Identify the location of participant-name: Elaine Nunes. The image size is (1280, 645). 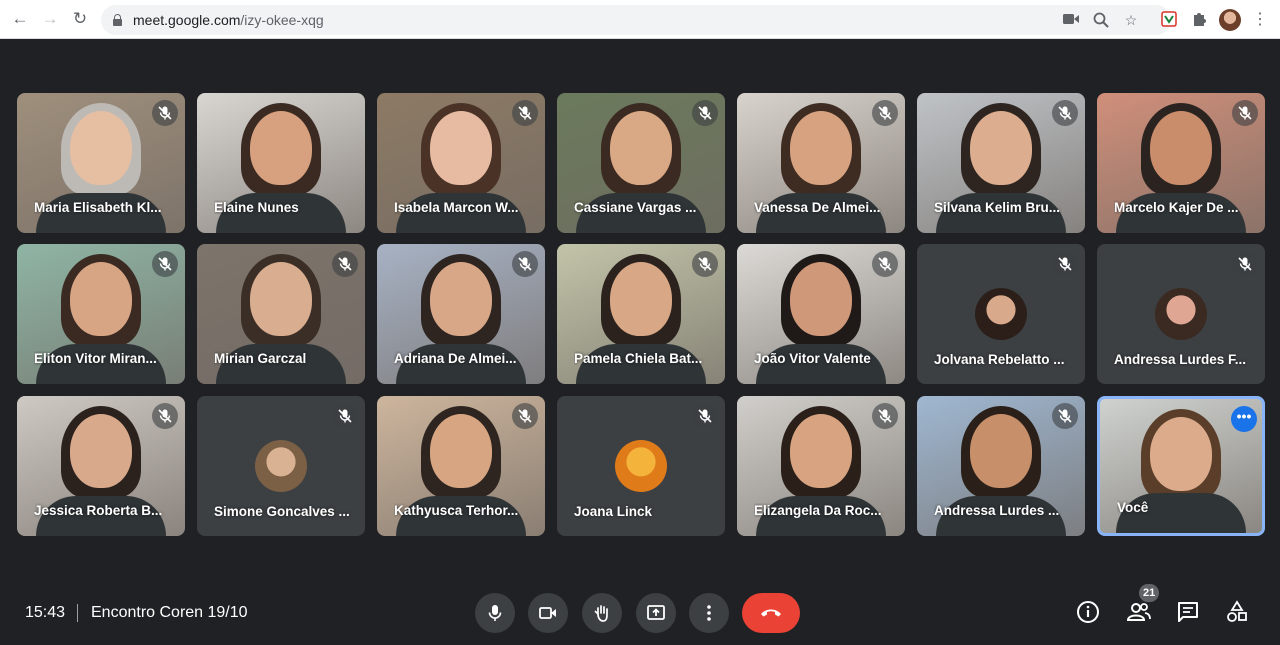
(256, 207).